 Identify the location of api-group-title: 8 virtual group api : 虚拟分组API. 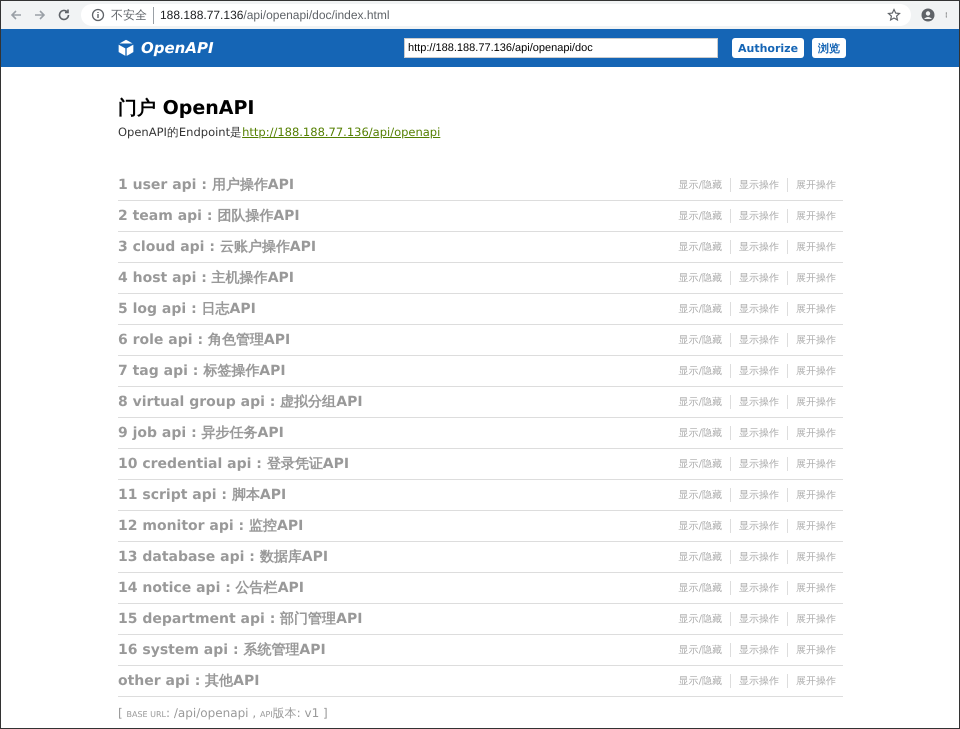
(240, 402).